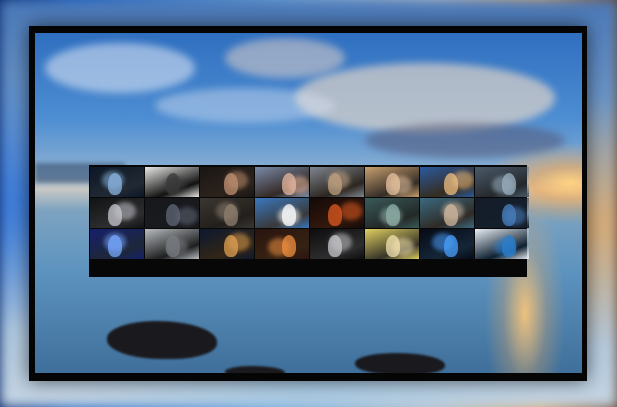  I want to click on wallpaper-thumbnail-blue-nebula-space, so click(117, 244).